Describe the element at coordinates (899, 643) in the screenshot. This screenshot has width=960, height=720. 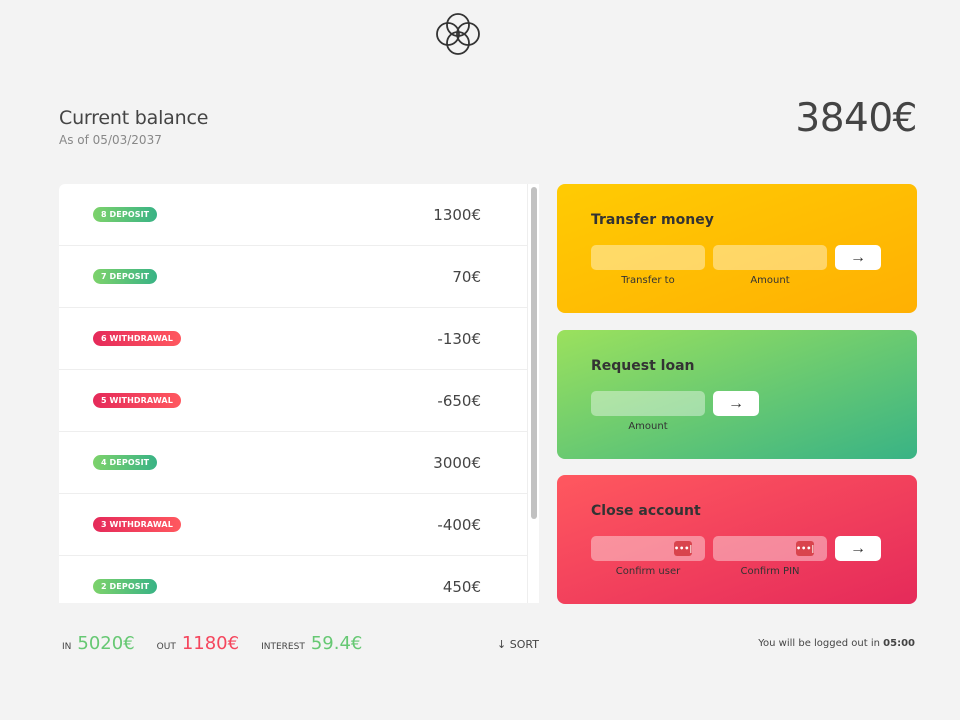
I see `logout-timer-value: 05:00` at that location.